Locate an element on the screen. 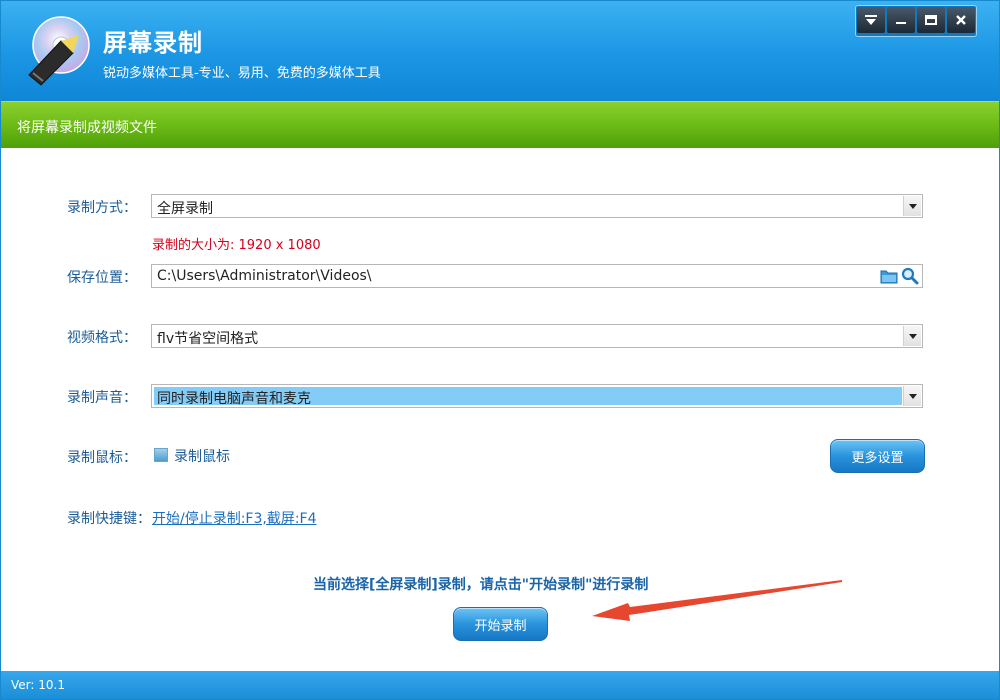  maximize-icon is located at coordinates (931, 20).